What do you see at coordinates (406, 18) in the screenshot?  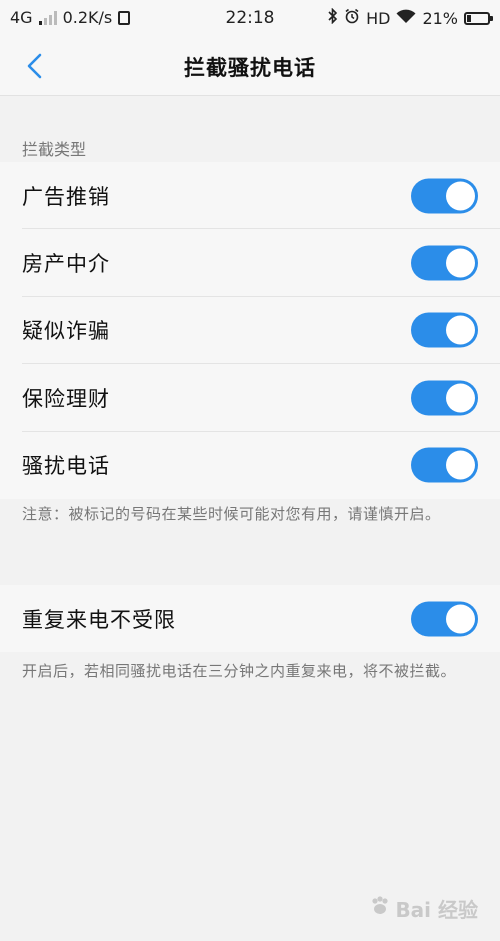 I see `wifi-icon` at bounding box center [406, 18].